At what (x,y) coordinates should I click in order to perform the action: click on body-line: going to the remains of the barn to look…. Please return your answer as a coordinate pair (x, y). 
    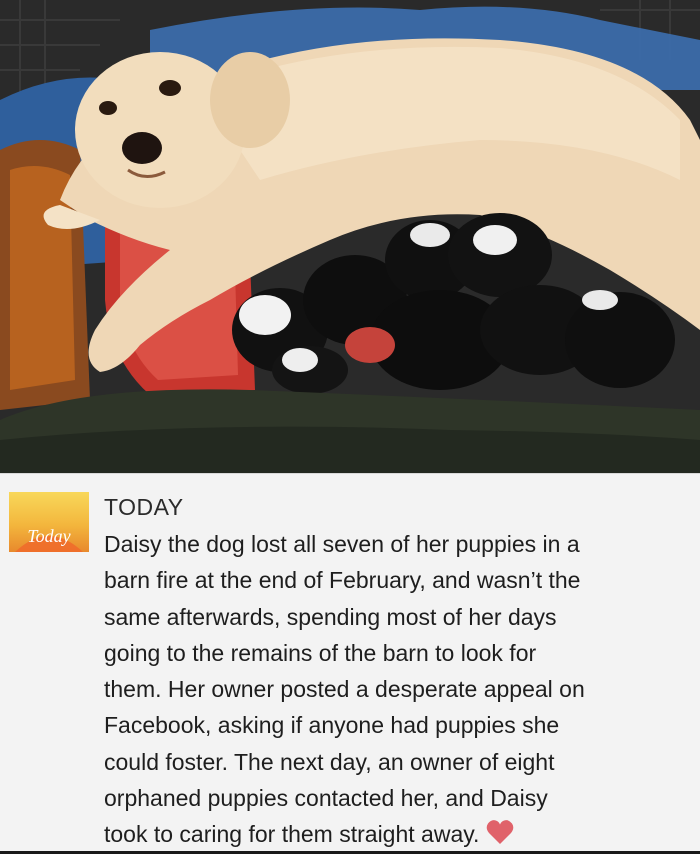
    Looking at the image, I should click on (320, 652).